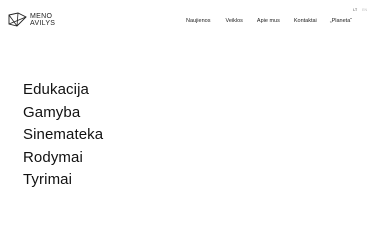 This screenshot has height=240, width=390. I want to click on logo-text: MENO AVILYS, so click(42, 20).